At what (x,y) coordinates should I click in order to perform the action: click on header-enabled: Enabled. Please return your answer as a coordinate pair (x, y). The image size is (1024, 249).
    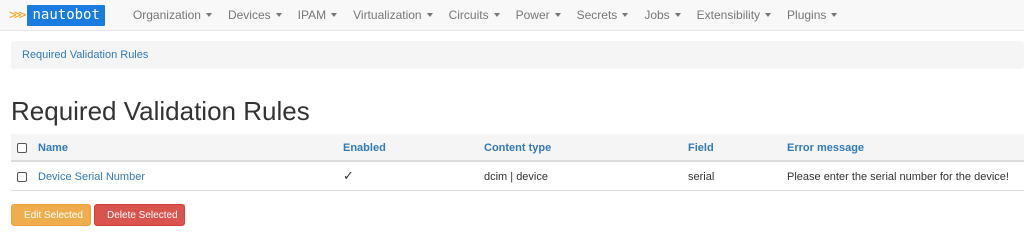
    Looking at the image, I should click on (413, 148).